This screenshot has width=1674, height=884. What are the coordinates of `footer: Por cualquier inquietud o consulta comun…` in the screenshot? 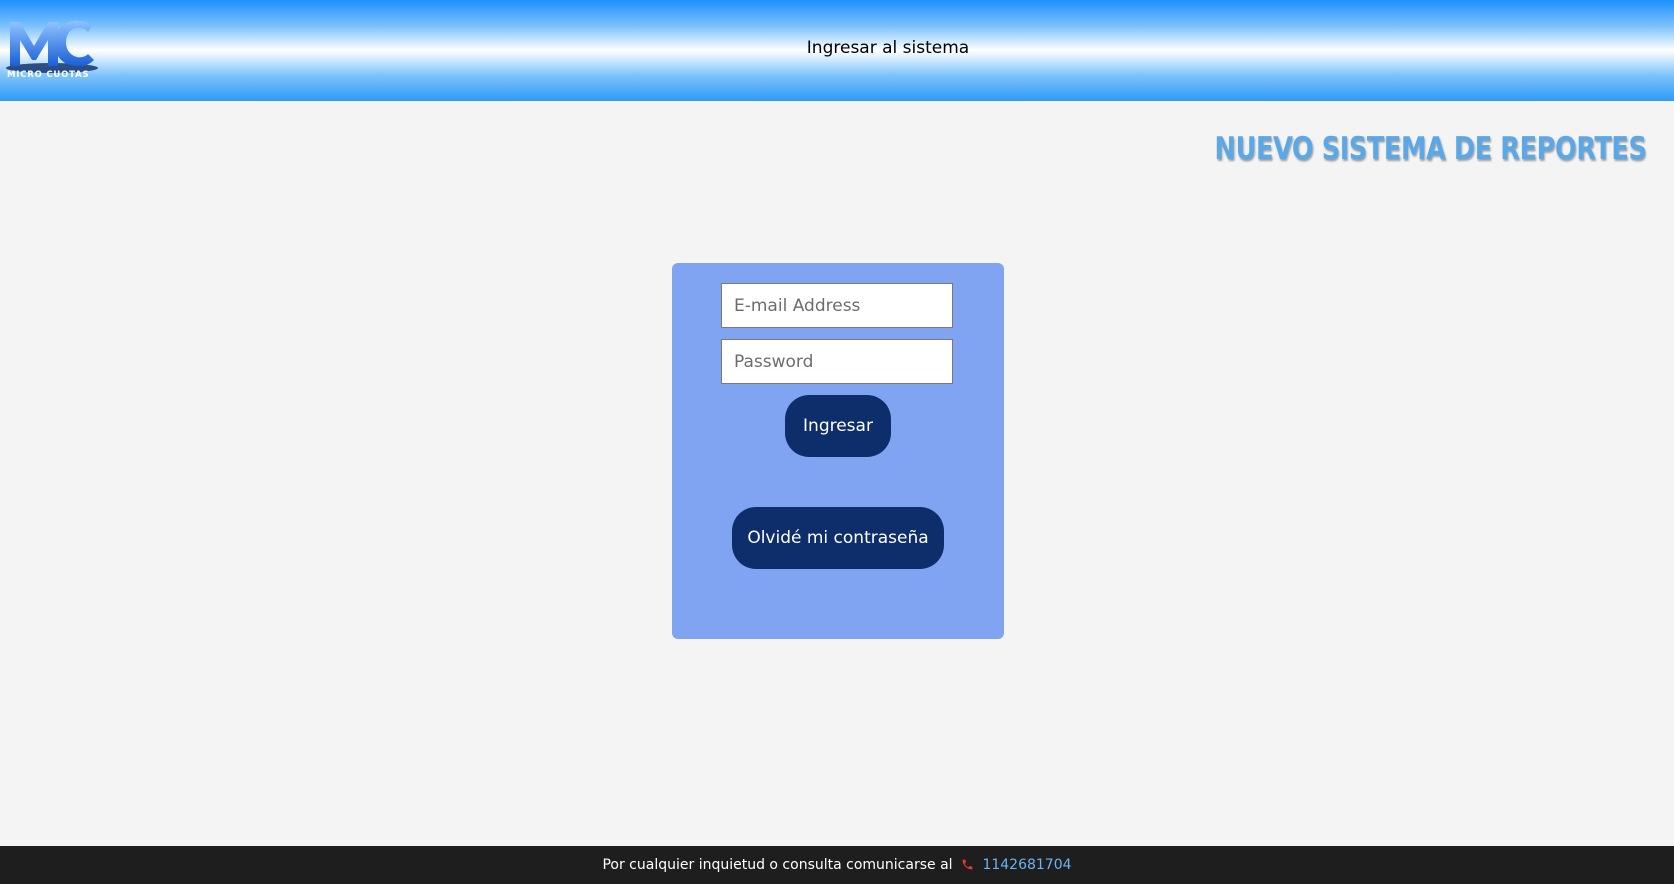 It's located at (837, 865).